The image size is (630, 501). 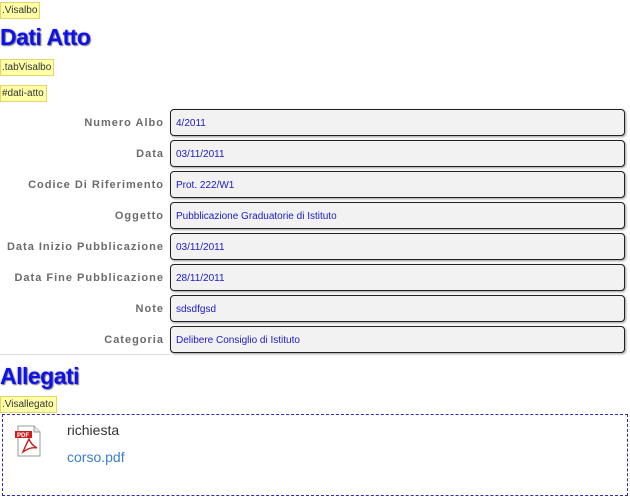 What do you see at coordinates (149, 309) in the screenshot?
I see `field-label: Note` at bounding box center [149, 309].